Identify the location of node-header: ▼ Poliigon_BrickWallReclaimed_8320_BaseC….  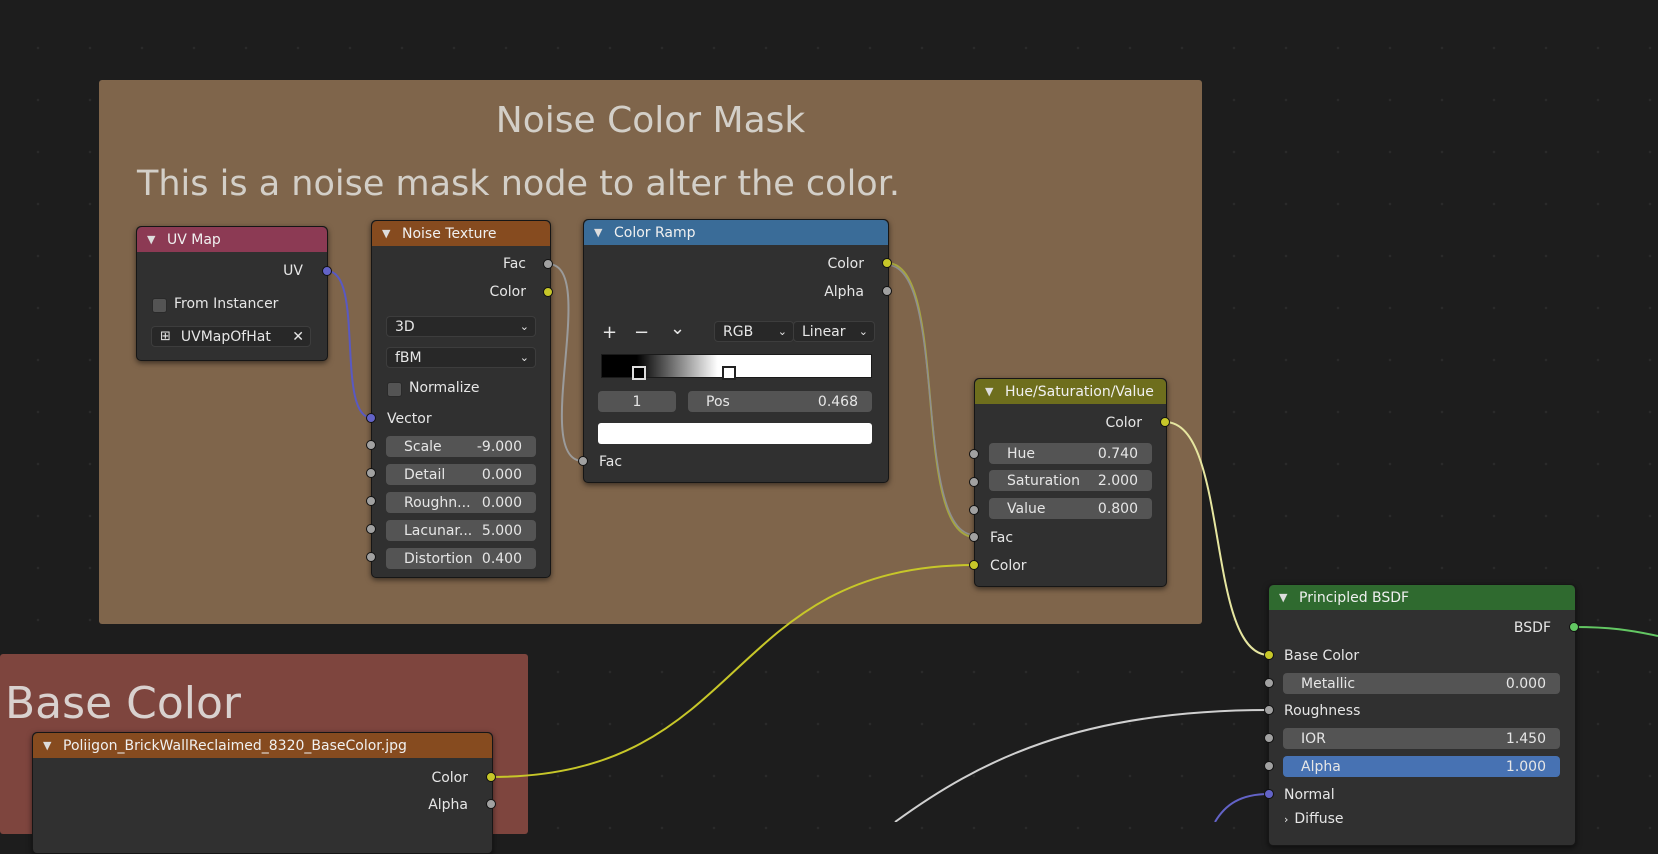
(262, 745).